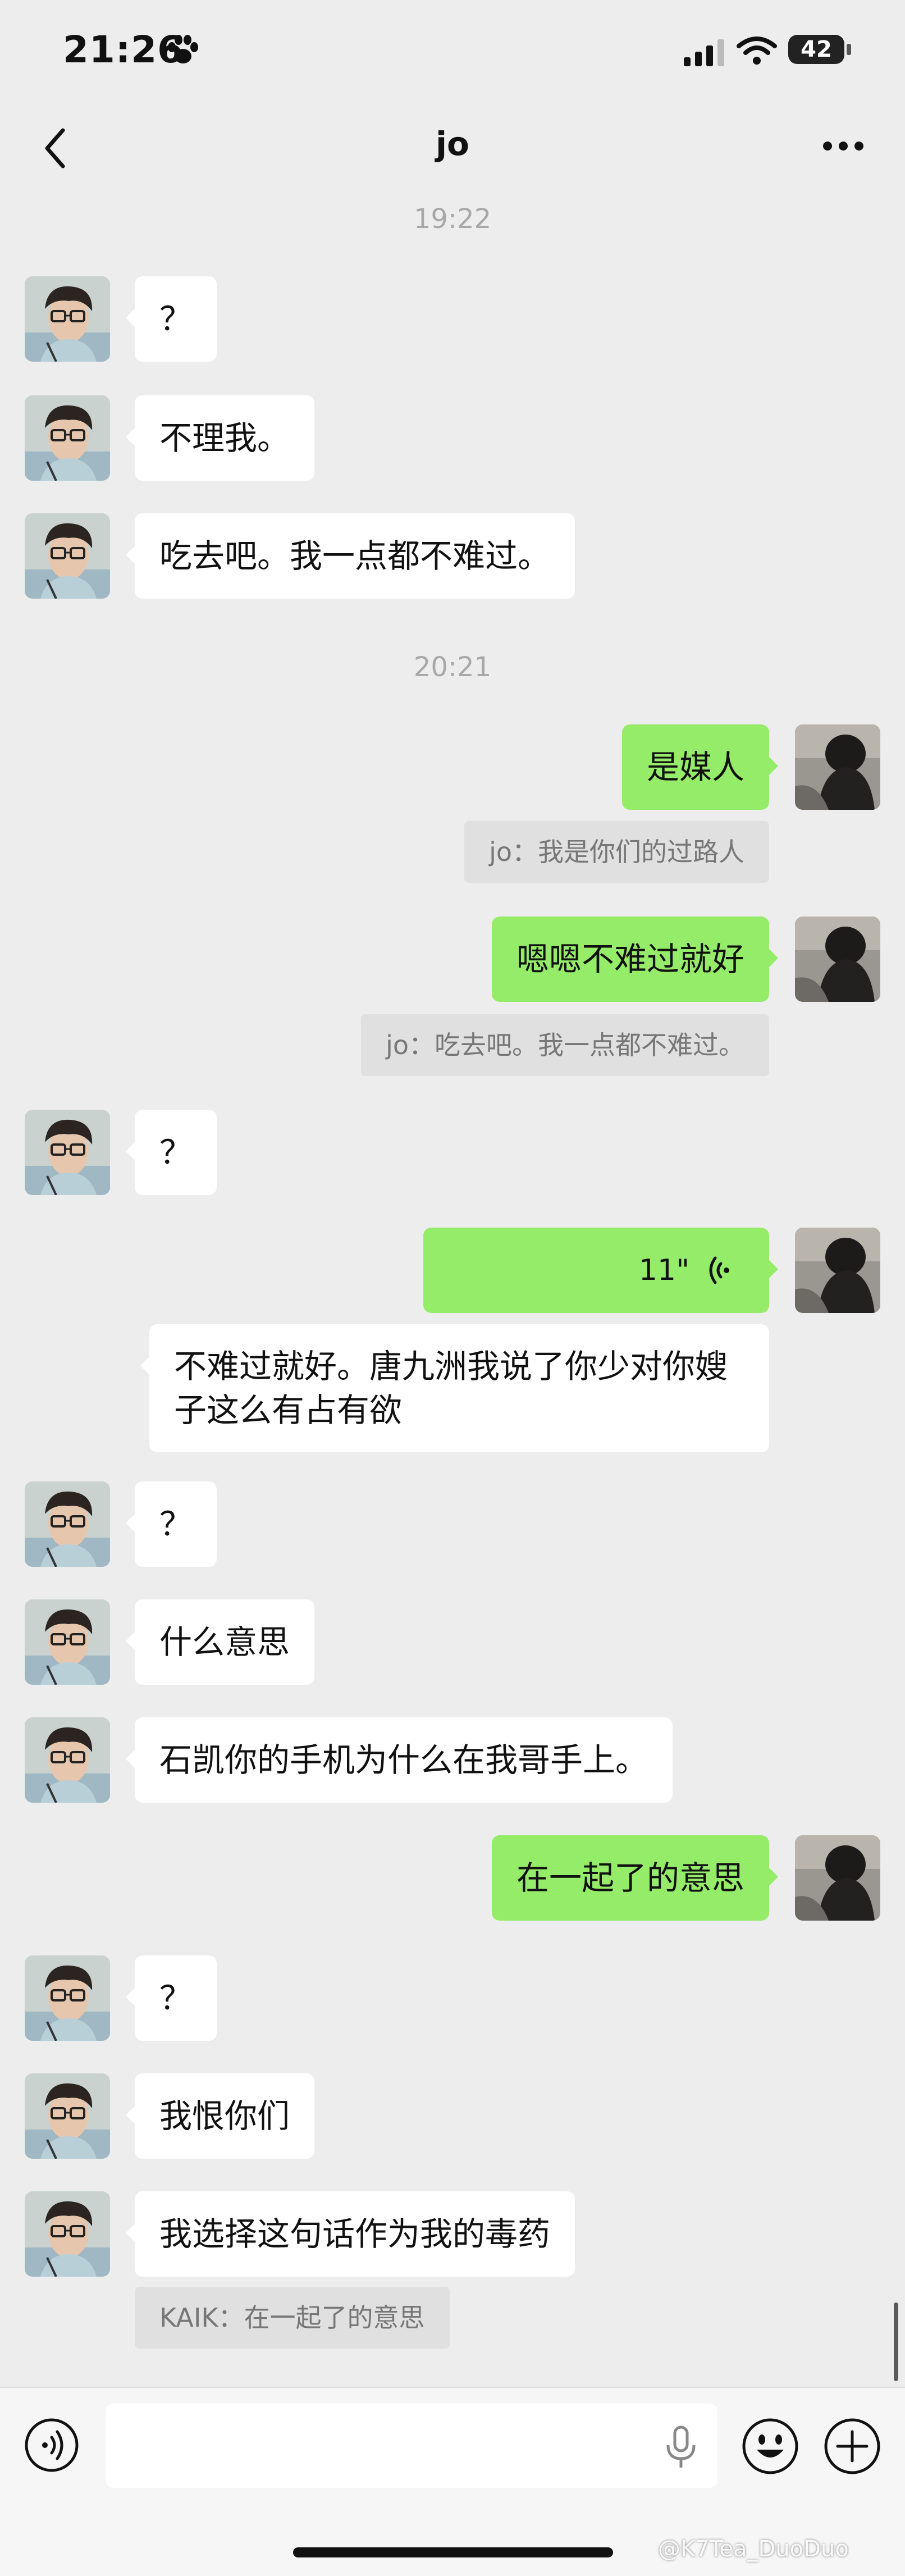 This screenshot has width=905, height=2576. I want to click on quoted-reply: KAIK：在一起了的意思, so click(292, 2318).